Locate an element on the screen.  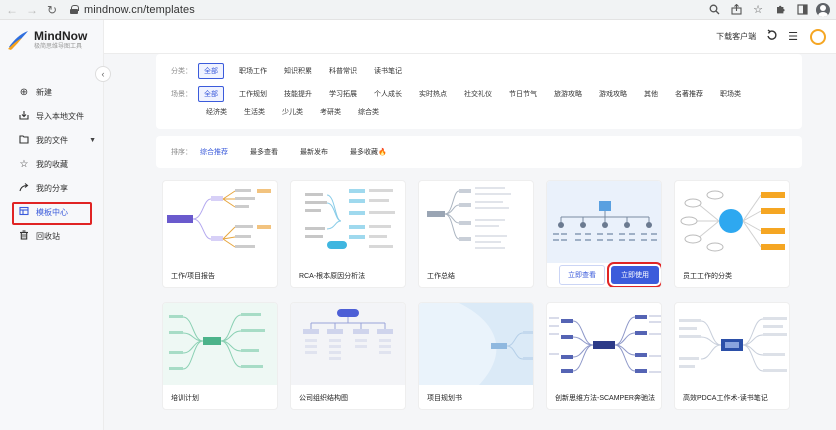
zoom-icon is located at coordinates (714, 10).